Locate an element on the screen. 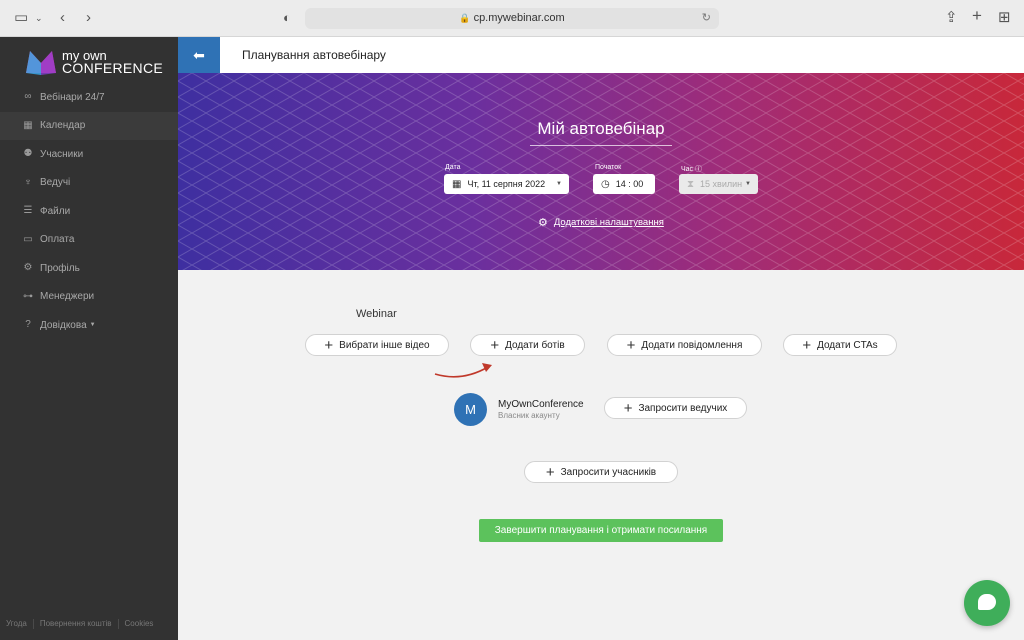  credit-card-icon: ▭ is located at coordinates (28, 239).